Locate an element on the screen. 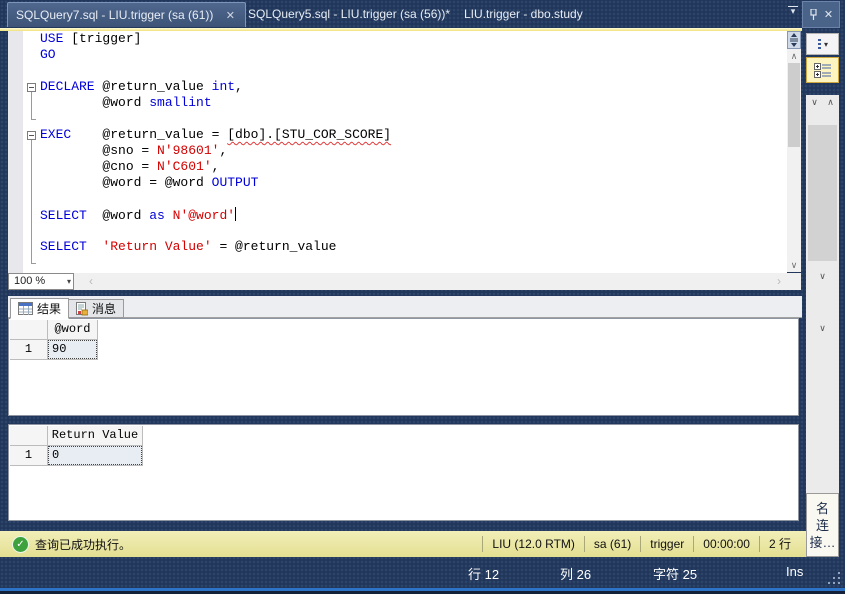 The width and height of the screenshot is (845, 594). chevron-down-icon: ∨ is located at coordinates (822, 328).